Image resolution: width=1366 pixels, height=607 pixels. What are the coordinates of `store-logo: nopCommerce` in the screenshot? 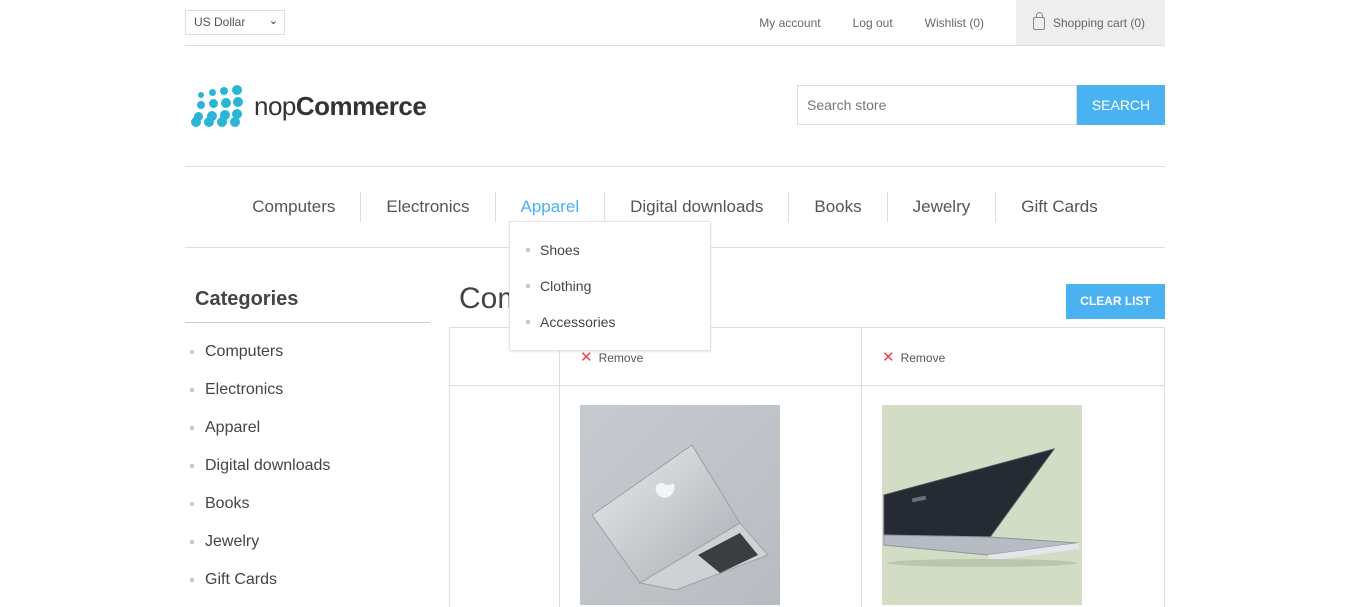 It's located at (307, 106).